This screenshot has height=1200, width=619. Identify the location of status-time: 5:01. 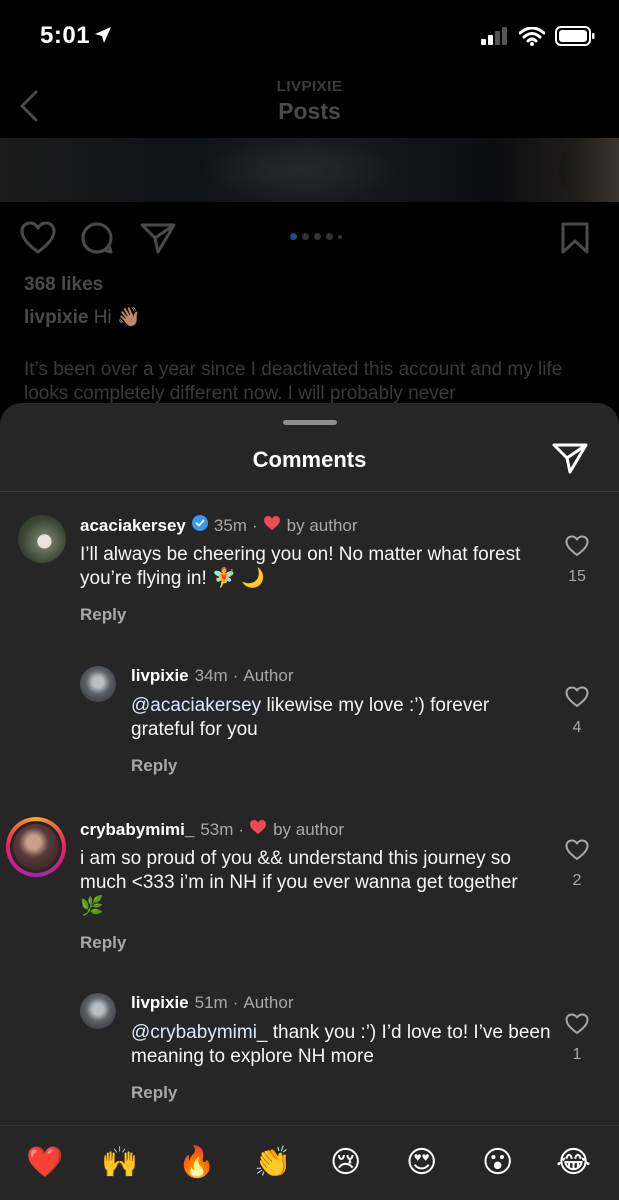
(65, 35).